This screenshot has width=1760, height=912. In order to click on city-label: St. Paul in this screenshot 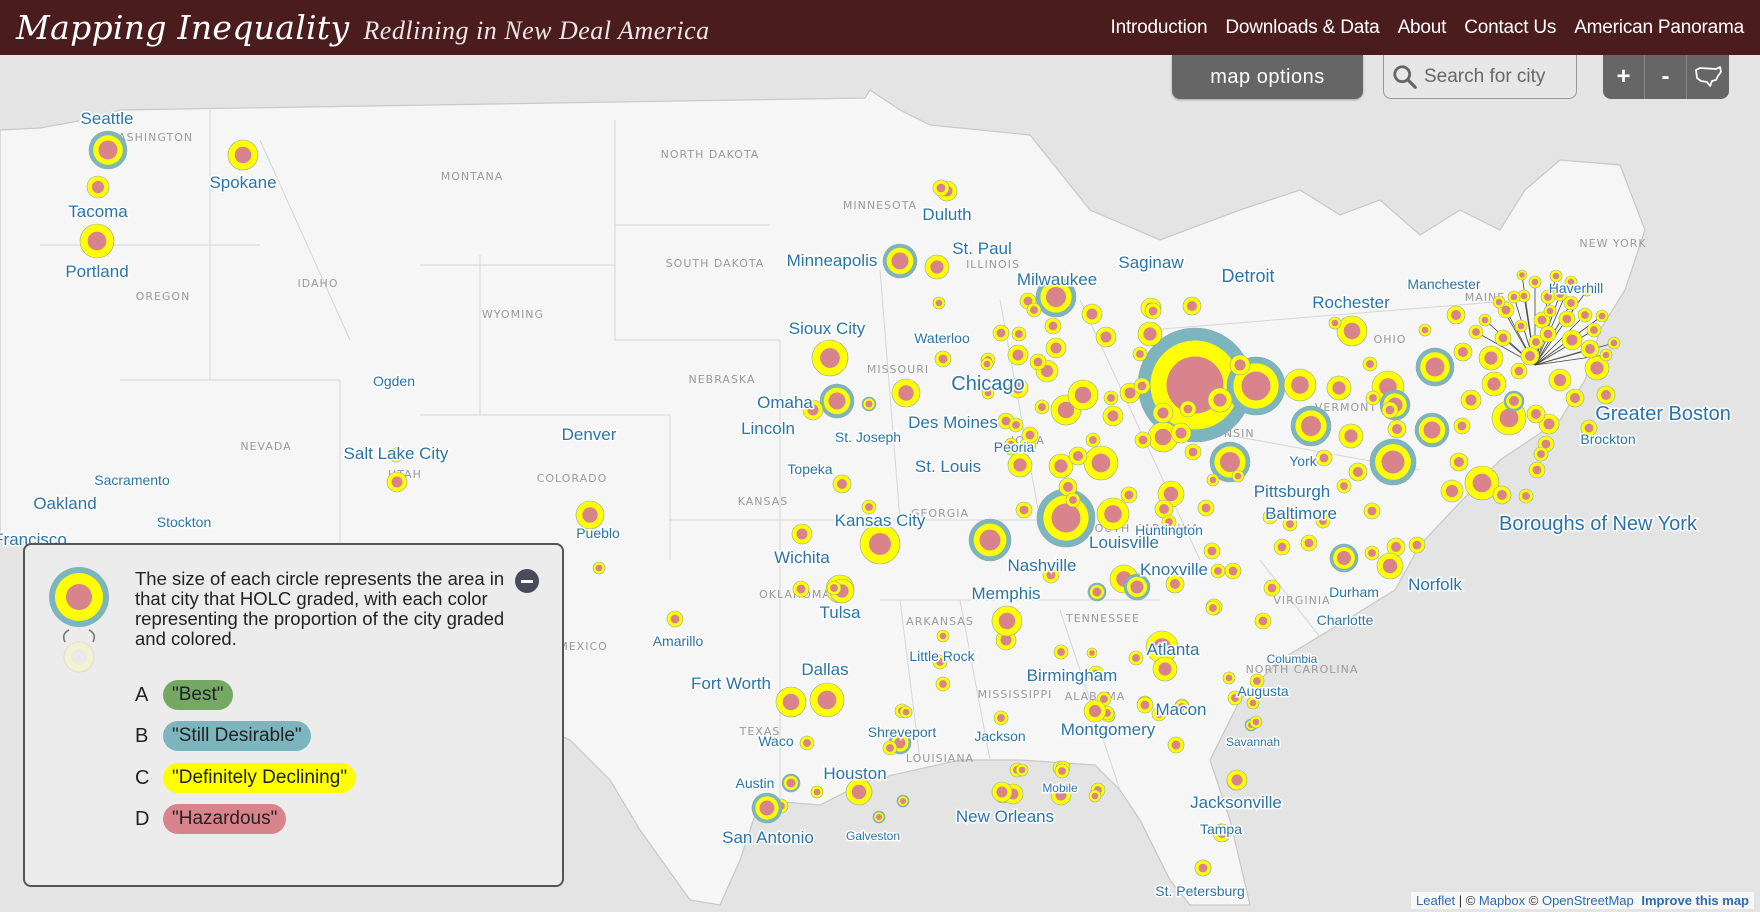, I will do `click(982, 249)`.